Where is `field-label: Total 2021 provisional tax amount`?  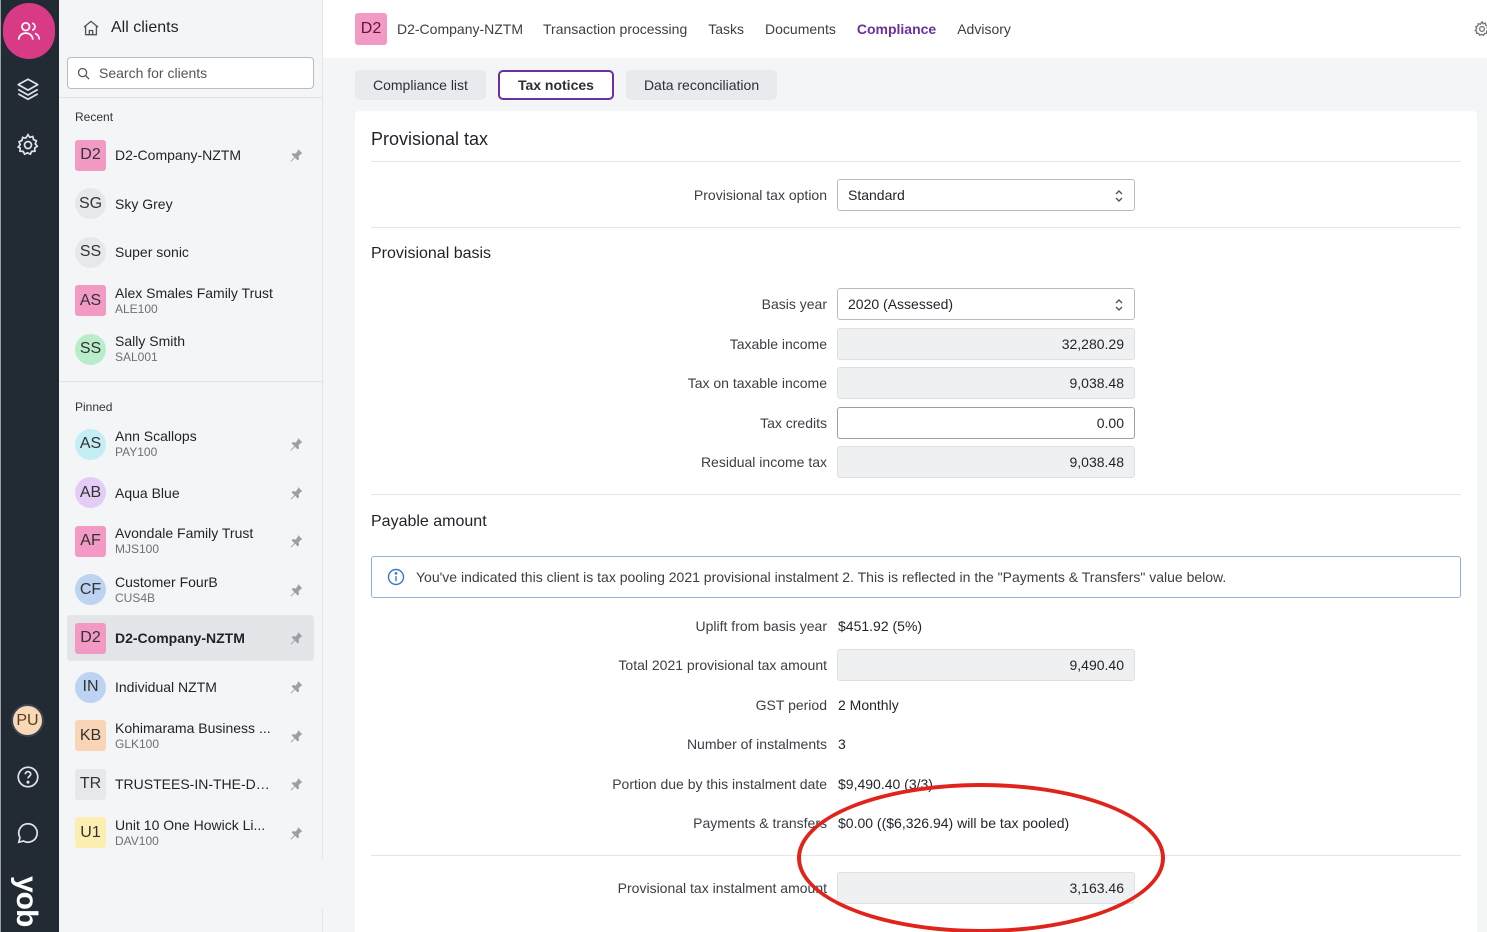 field-label: Total 2021 provisional tax amount is located at coordinates (722, 665).